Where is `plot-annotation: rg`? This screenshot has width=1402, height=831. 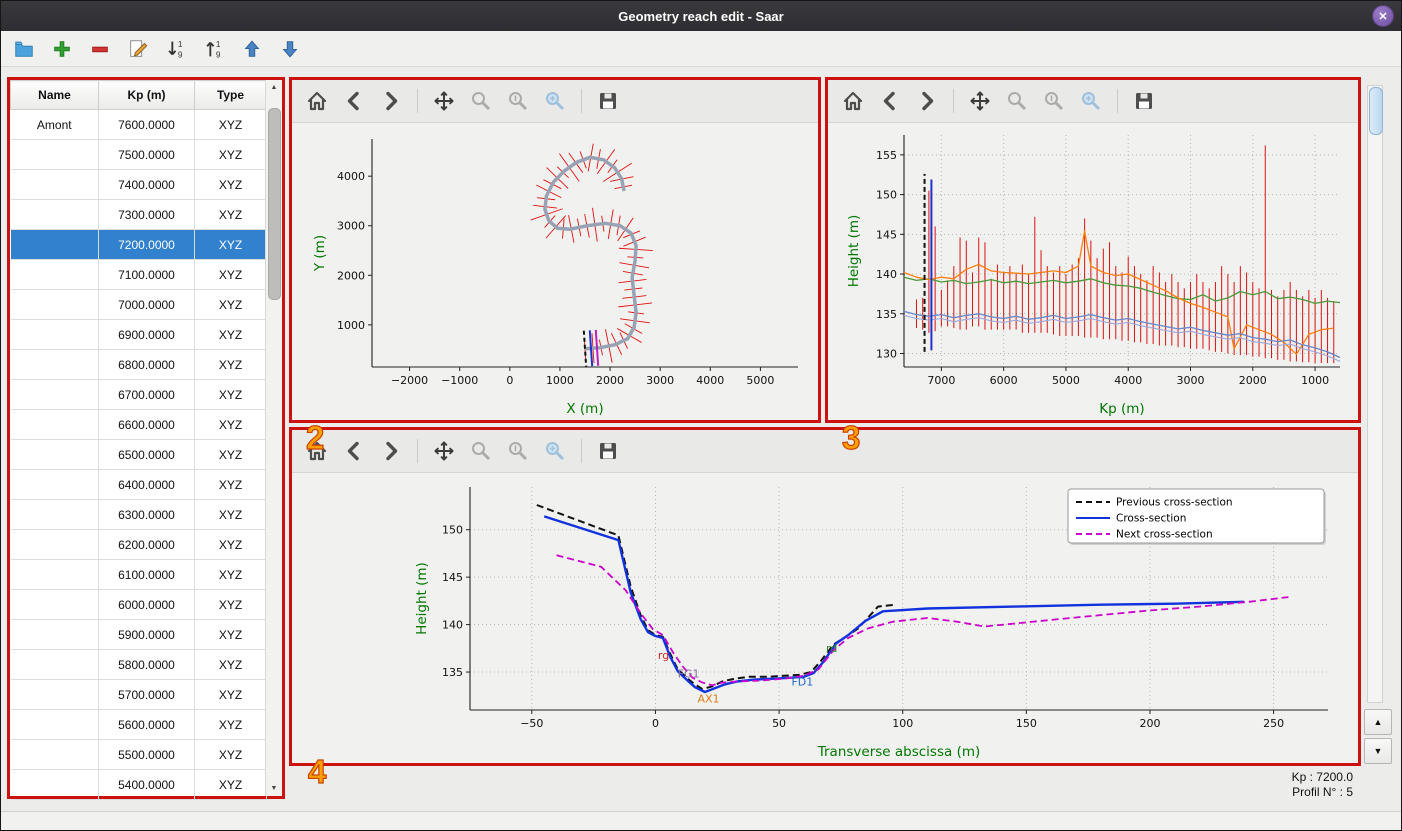 plot-annotation: rg is located at coordinates (663, 655).